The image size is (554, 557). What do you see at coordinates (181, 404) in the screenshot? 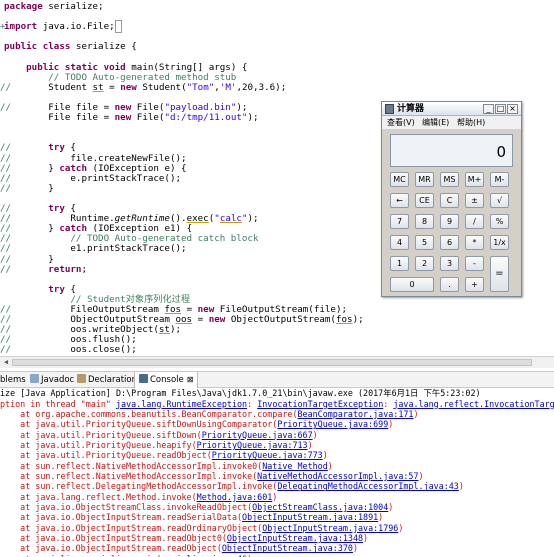
I see `source-link: java.lang.RuntimeException` at bounding box center [181, 404].